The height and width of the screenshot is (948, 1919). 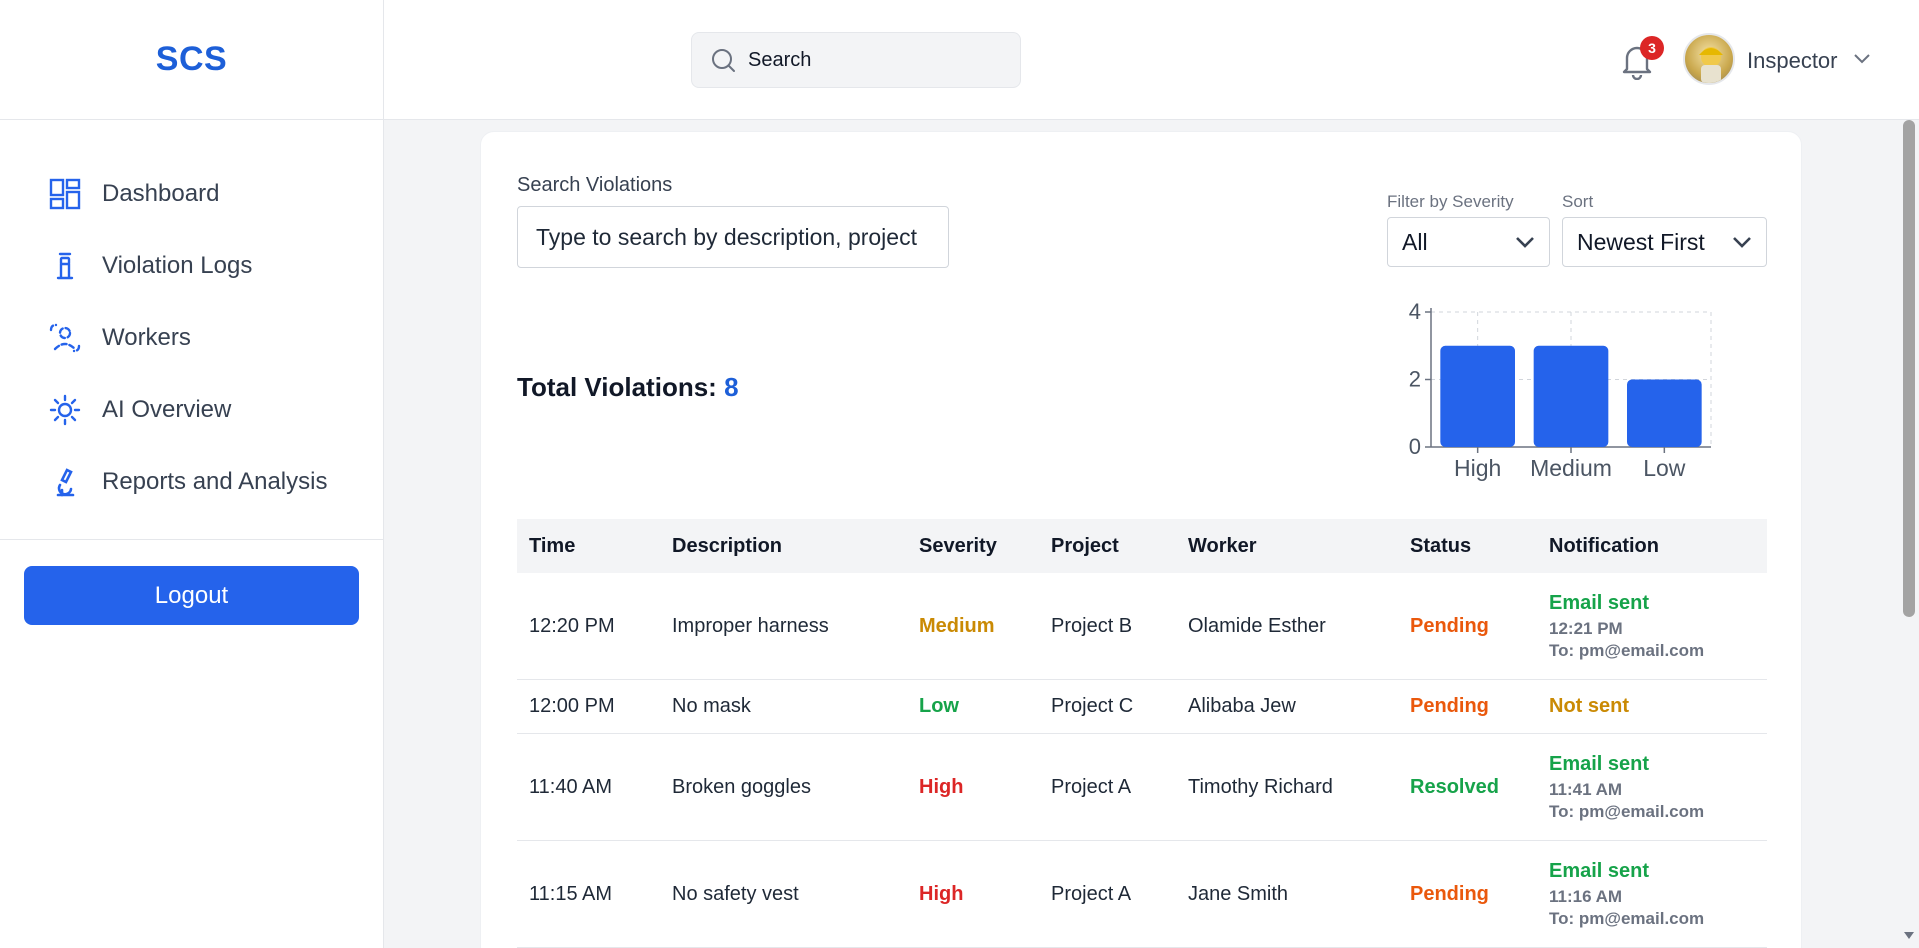 I want to click on cell-time: 11:40 AM, so click(x=571, y=786).